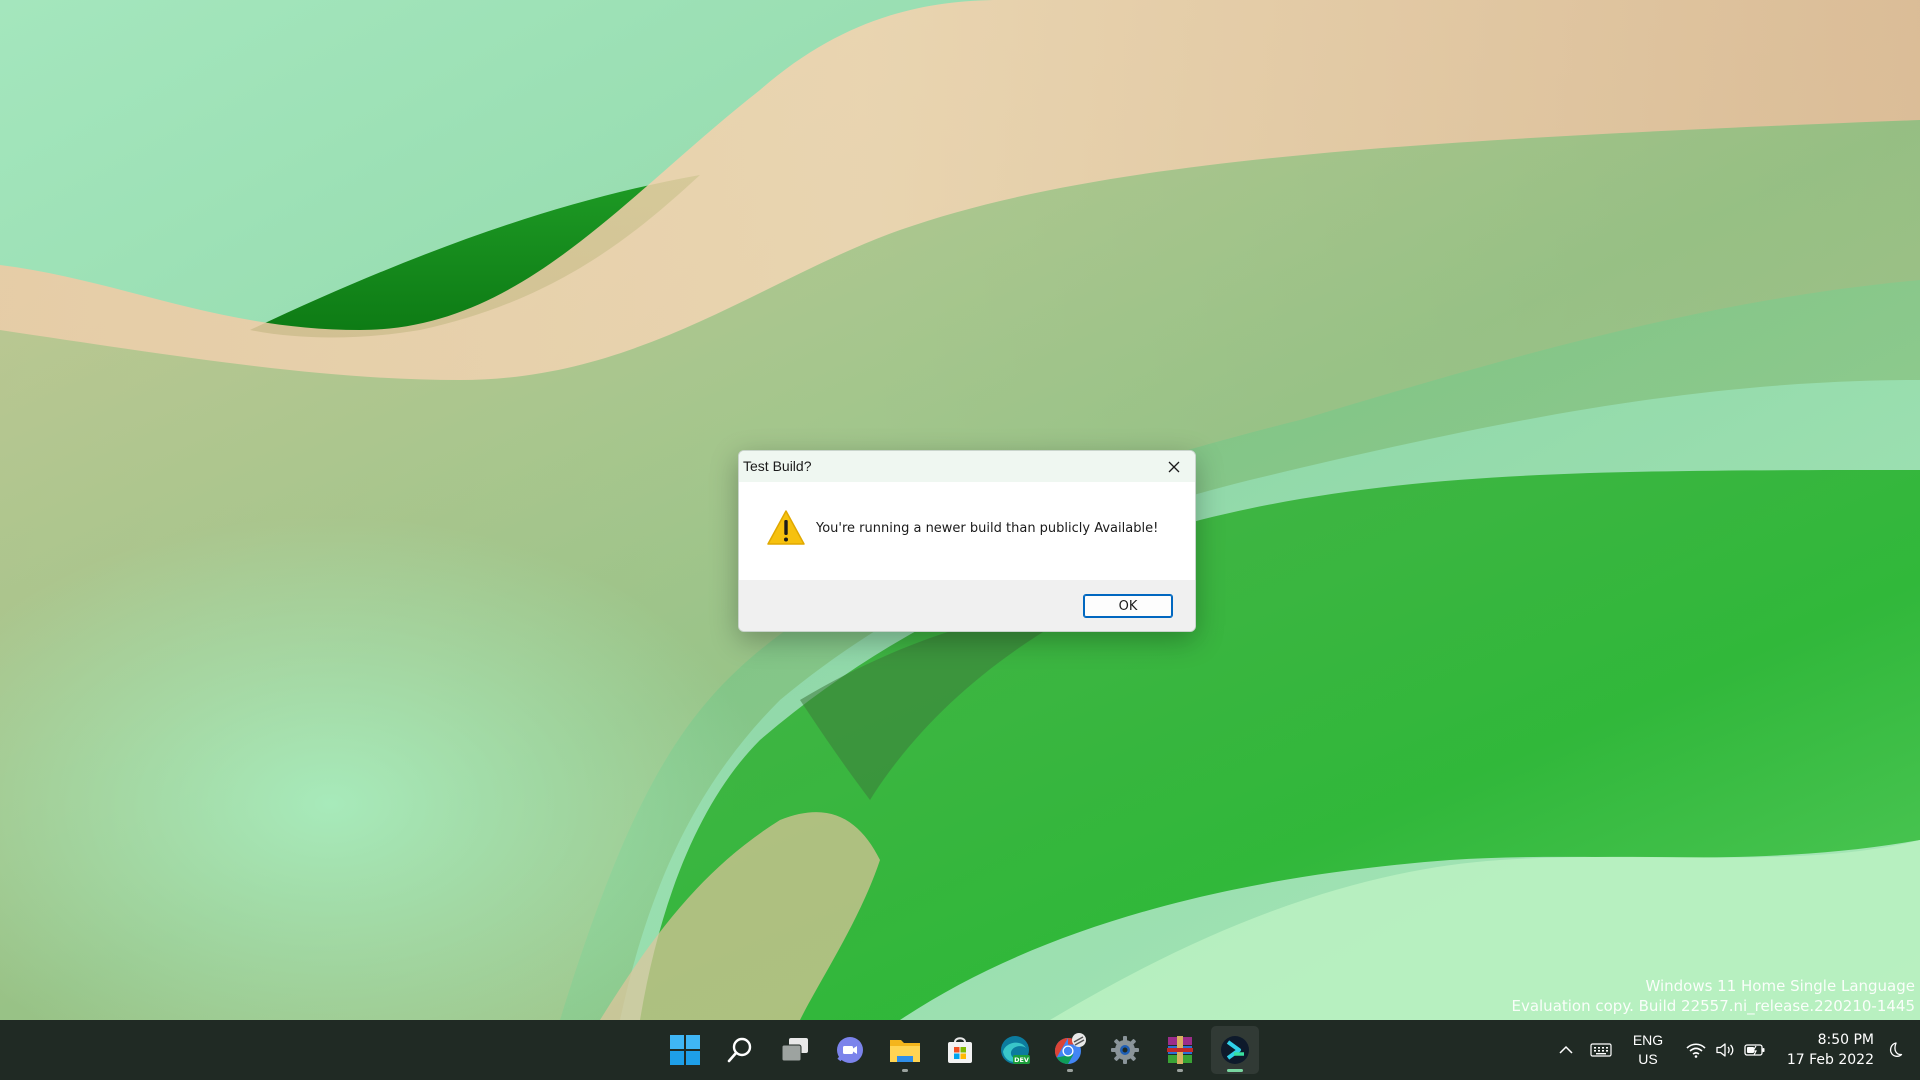 The width and height of the screenshot is (1920, 1080). I want to click on chrome-beta-button, so click(1070, 1050).